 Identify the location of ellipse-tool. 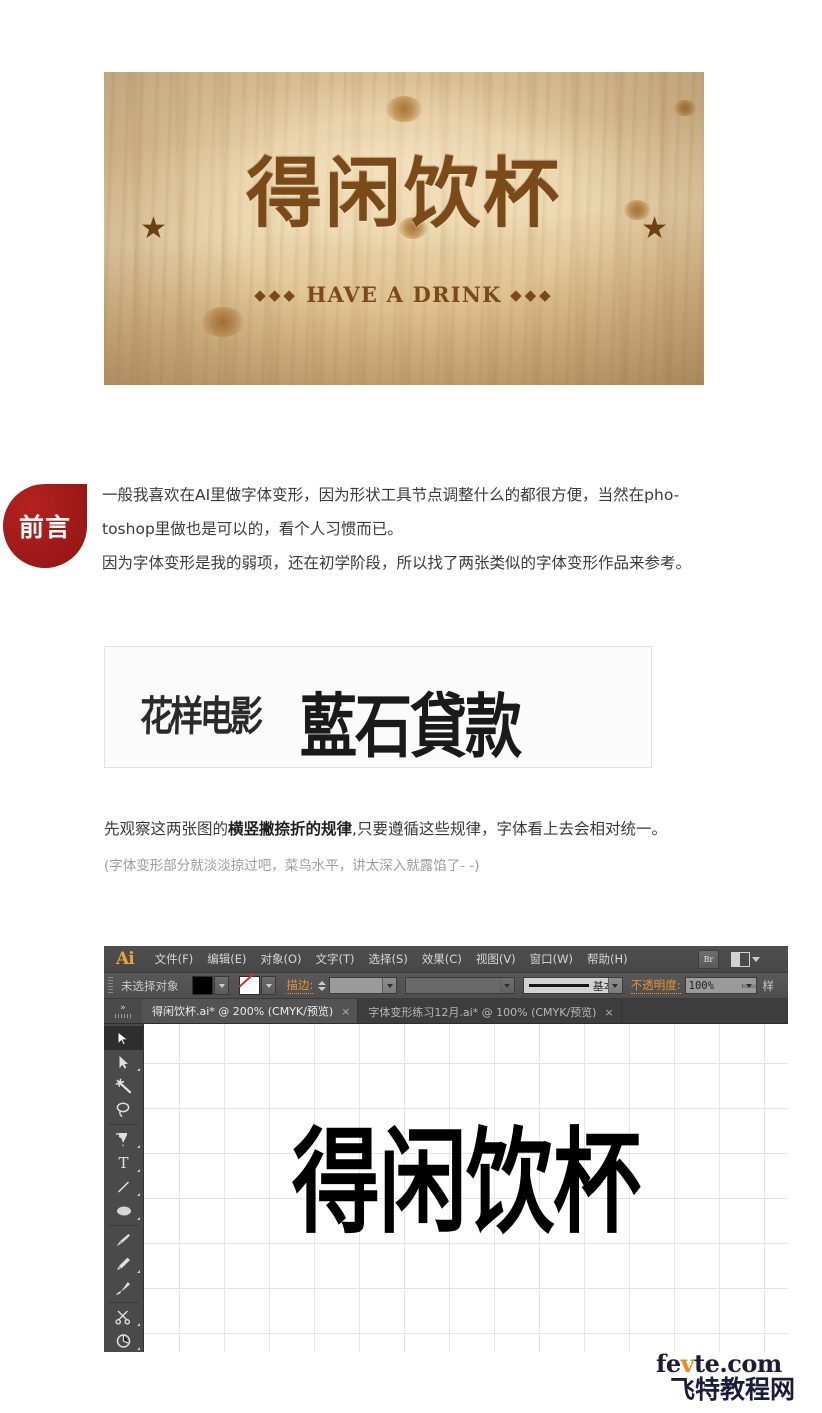
(123, 1211).